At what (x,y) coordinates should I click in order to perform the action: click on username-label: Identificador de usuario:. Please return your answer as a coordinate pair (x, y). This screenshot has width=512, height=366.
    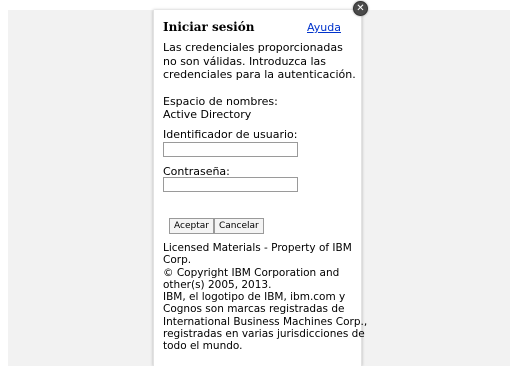
    Looking at the image, I should click on (230, 134).